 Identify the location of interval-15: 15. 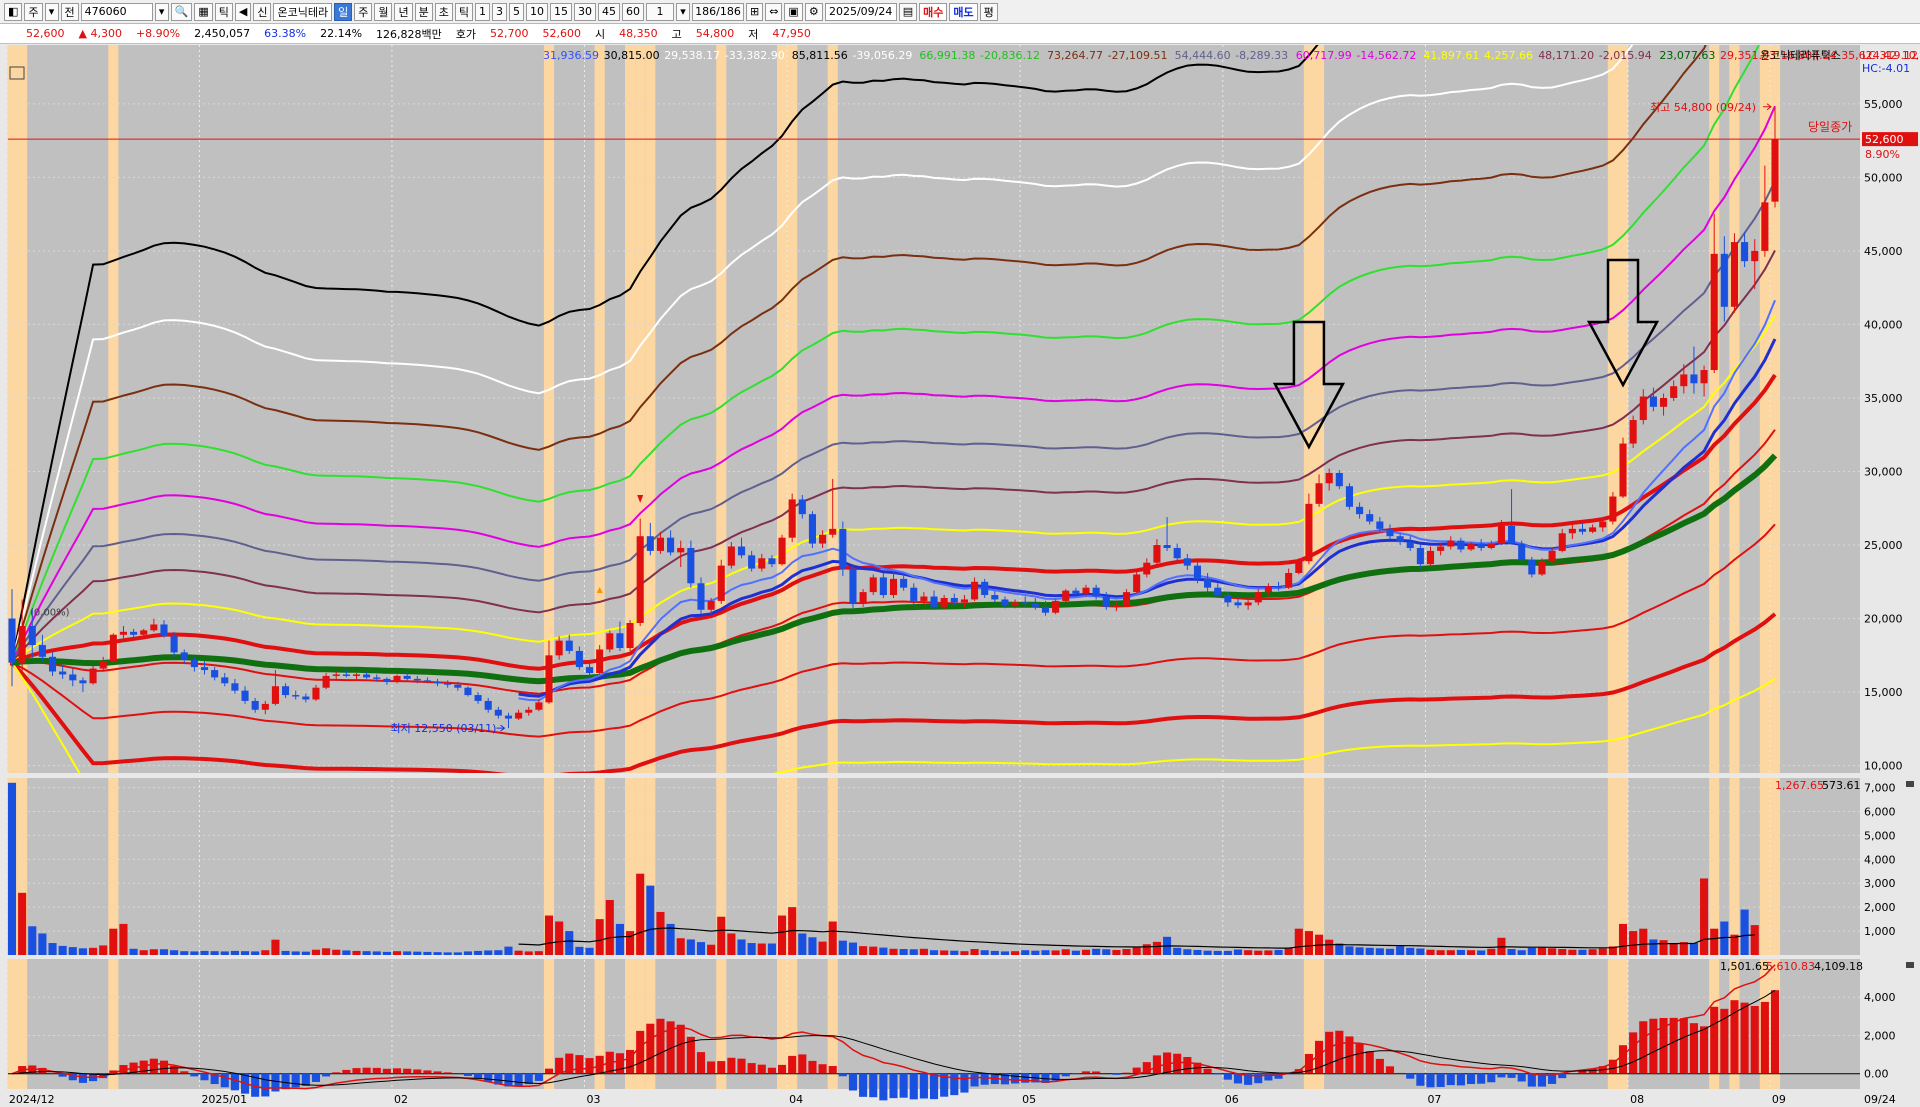
(560, 11).